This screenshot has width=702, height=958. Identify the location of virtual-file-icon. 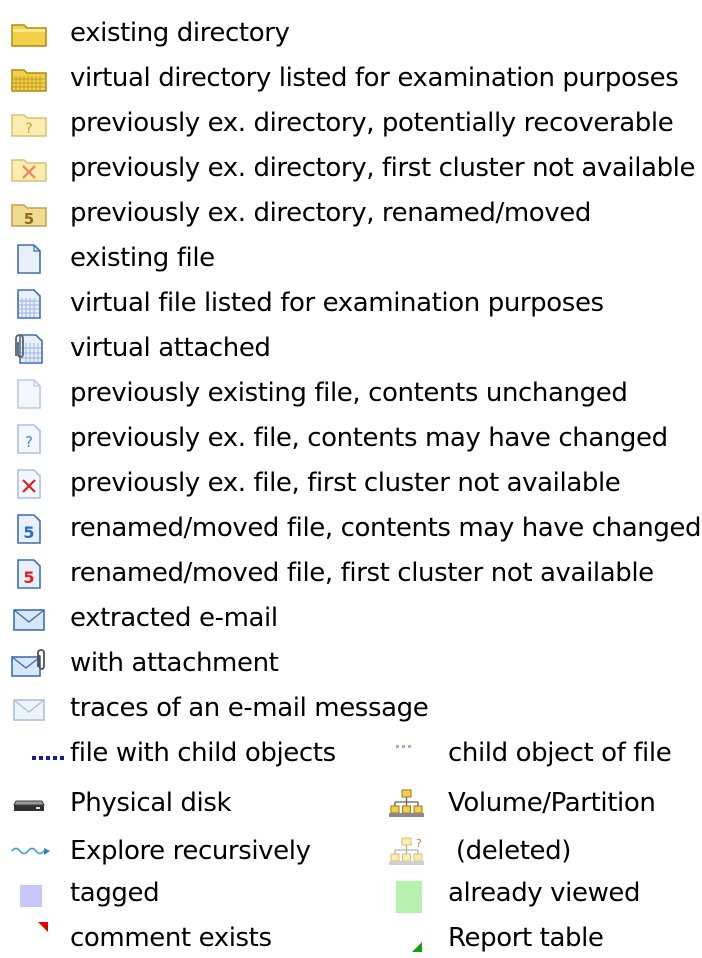
(30, 304).